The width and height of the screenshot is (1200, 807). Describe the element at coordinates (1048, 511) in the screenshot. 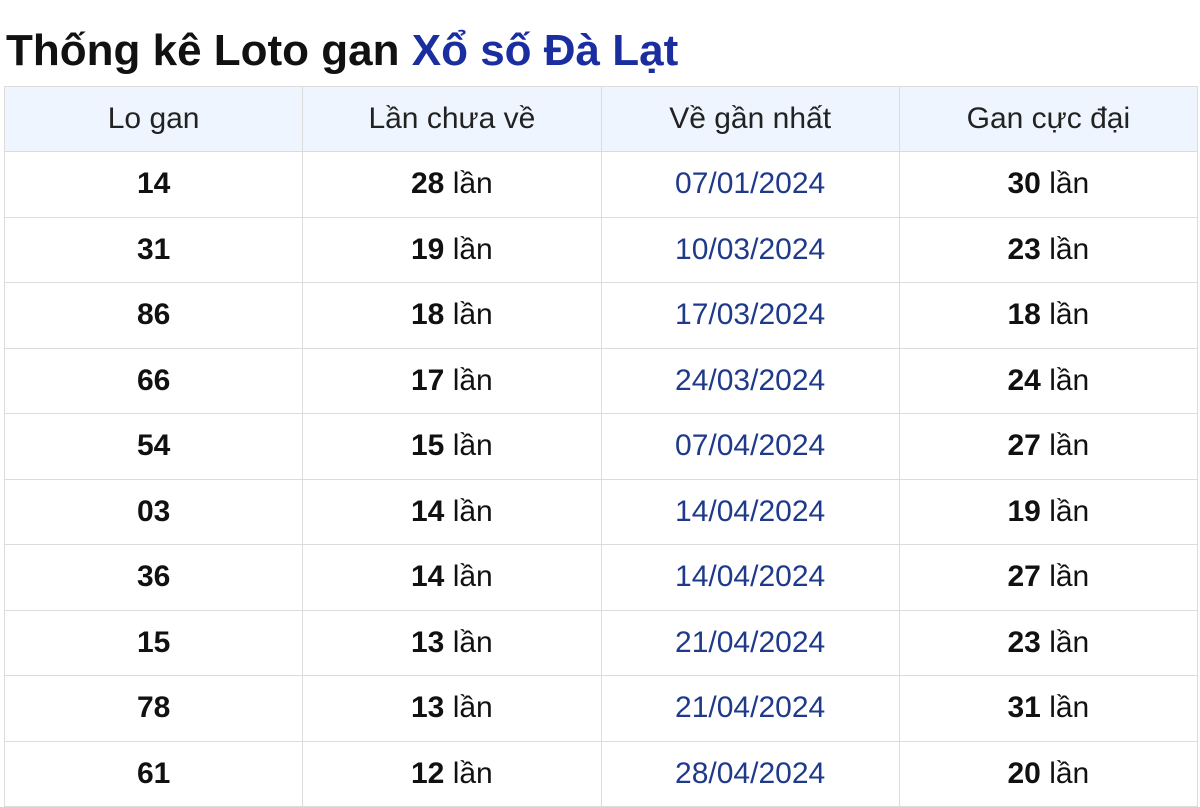

I see `max-gap-cell: 19 lần` at that location.